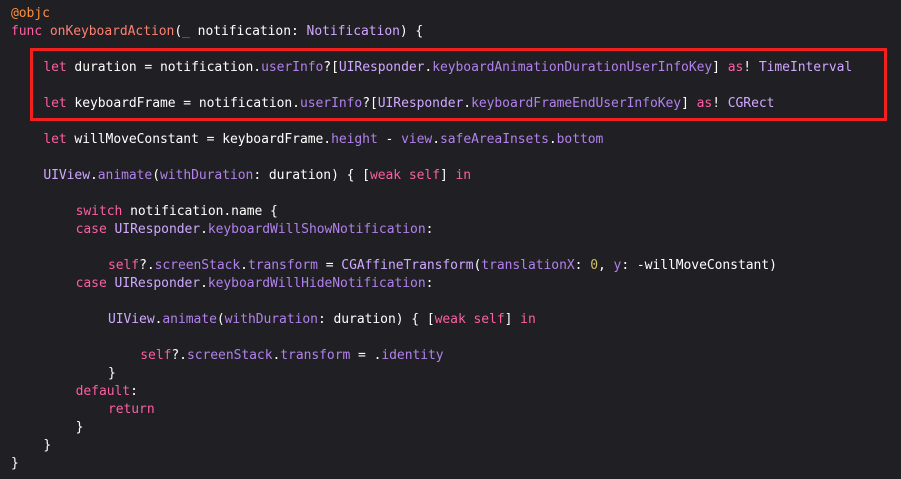 Image resolution: width=901 pixels, height=479 pixels. Describe the element at coordinates (353, 31) in the screenshot. I see `code-token: Notification` at that location.